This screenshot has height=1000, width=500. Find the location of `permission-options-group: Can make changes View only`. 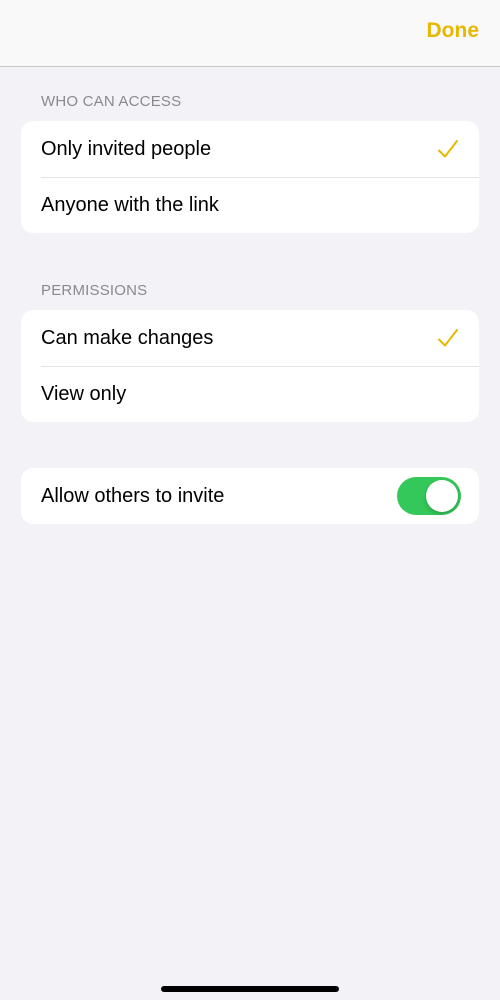

permission-options-group: Can make changes View only is located at coordinates (250, 366).